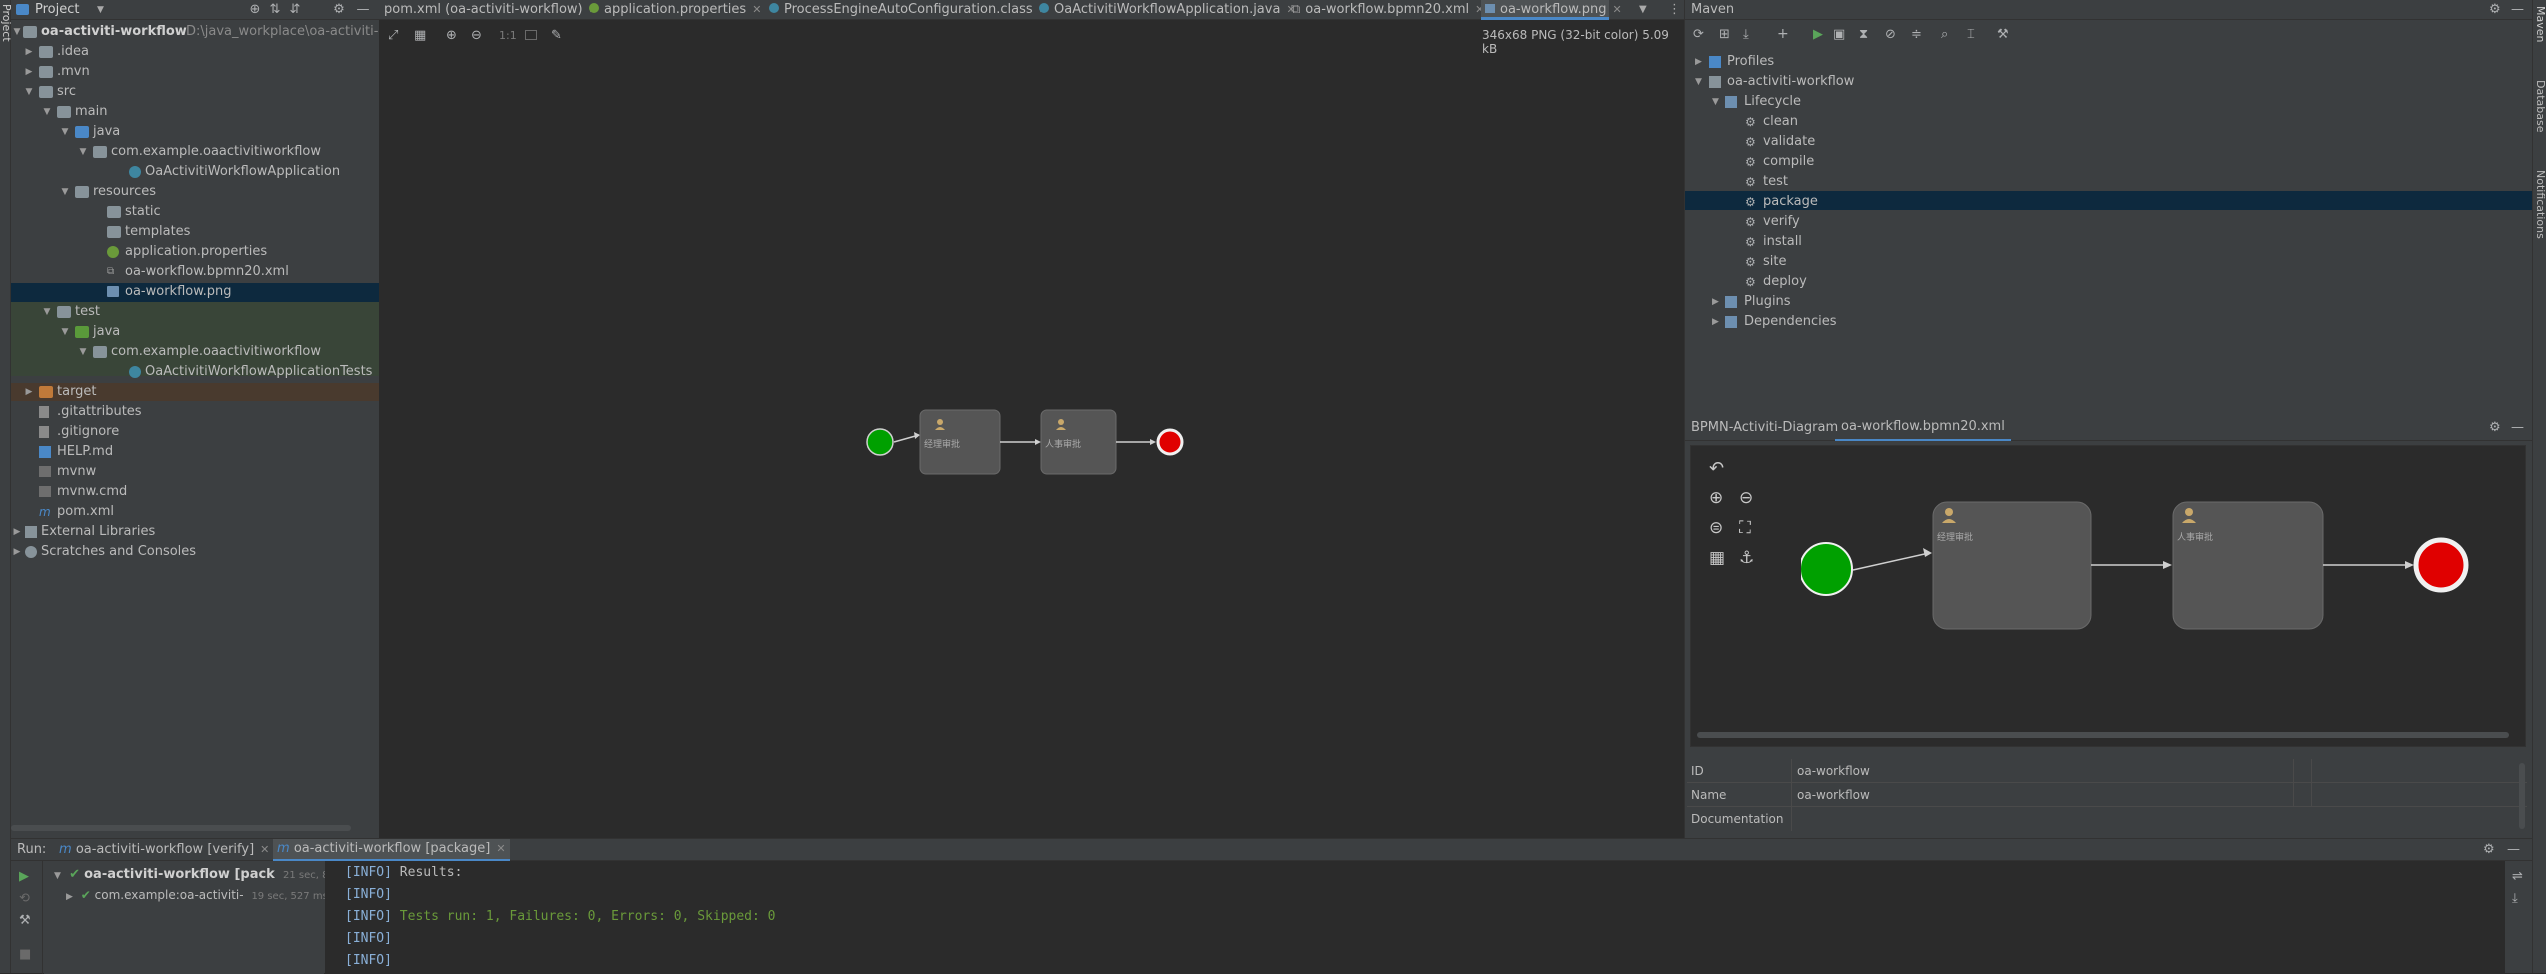  What do you see at coordinates (2109, 102) in the screenshot?
I see `maven-lifecycle: ▼ Lifecycle` at bounding box center [2109, 102].